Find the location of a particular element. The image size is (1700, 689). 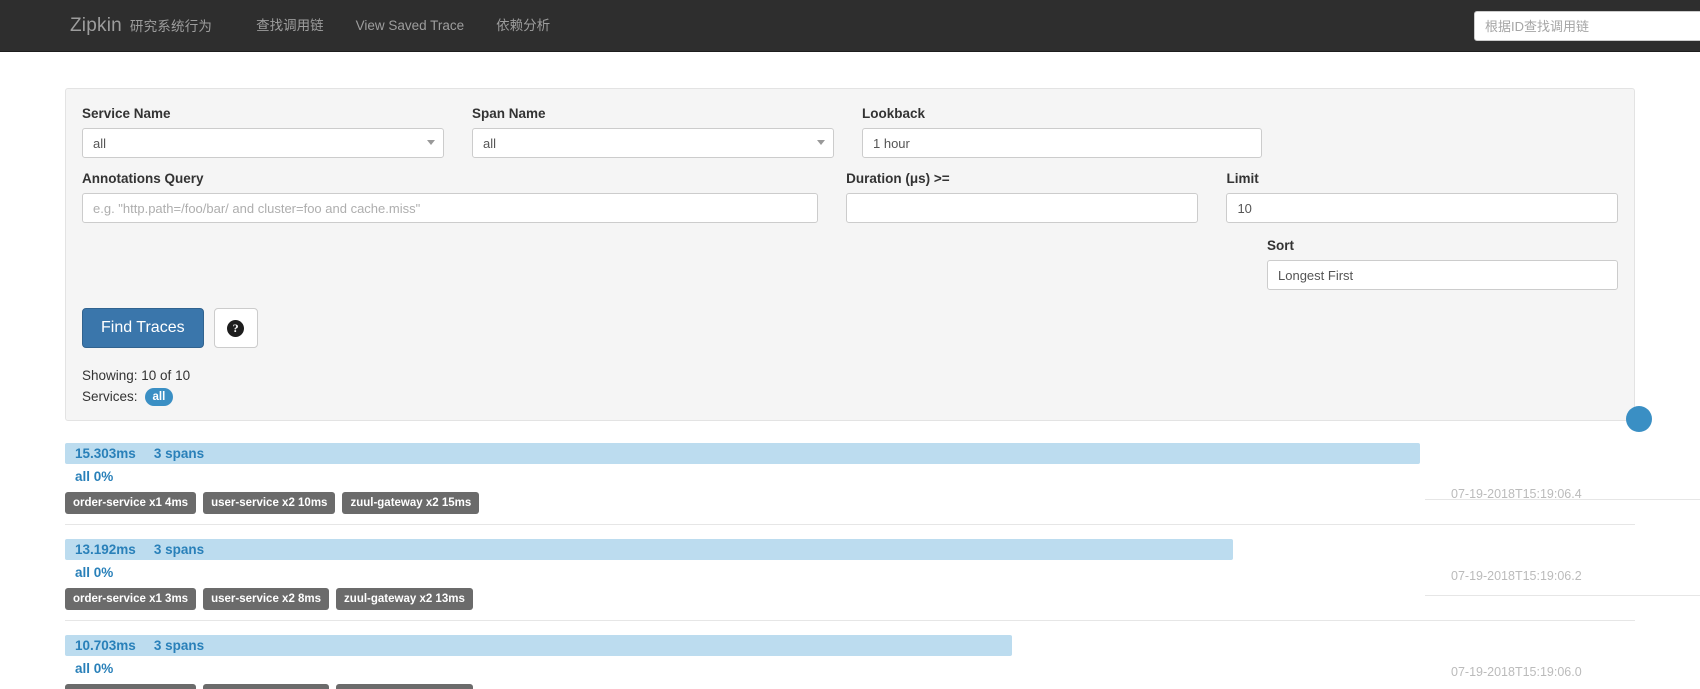

nav-link-view-saved-trace: View Saved Trace is located at coordinates (410, 25).